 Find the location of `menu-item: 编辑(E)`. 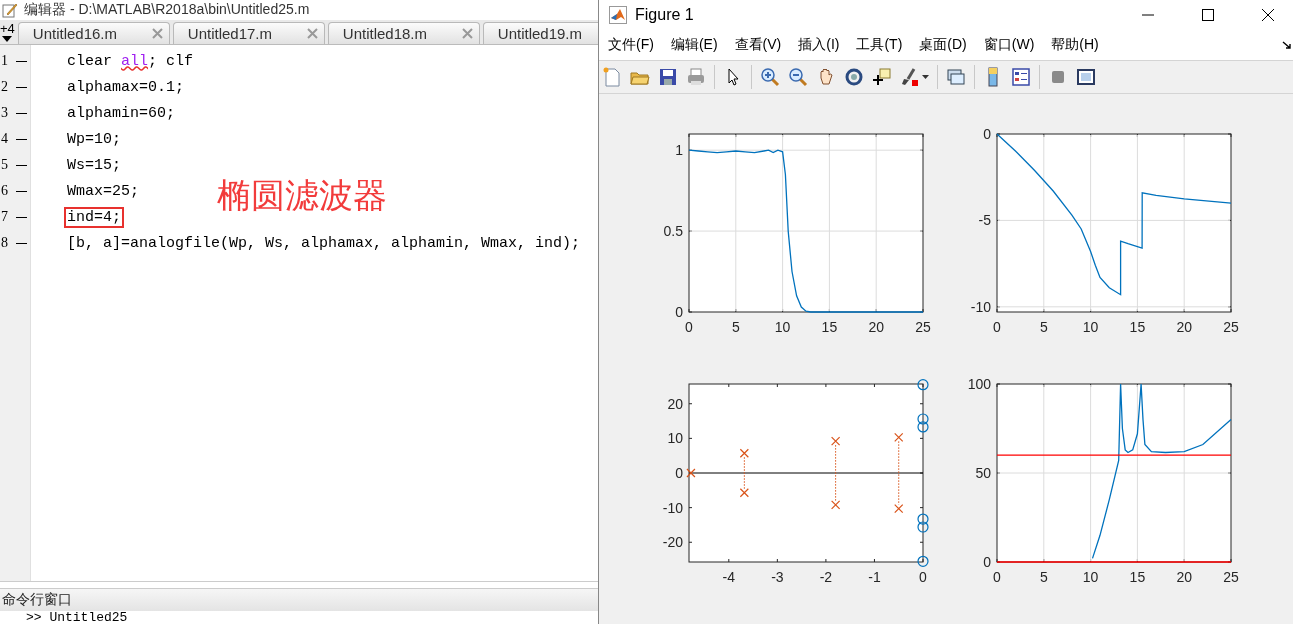

menu-item: 编辑(E) is located at coordinates (694, 45).